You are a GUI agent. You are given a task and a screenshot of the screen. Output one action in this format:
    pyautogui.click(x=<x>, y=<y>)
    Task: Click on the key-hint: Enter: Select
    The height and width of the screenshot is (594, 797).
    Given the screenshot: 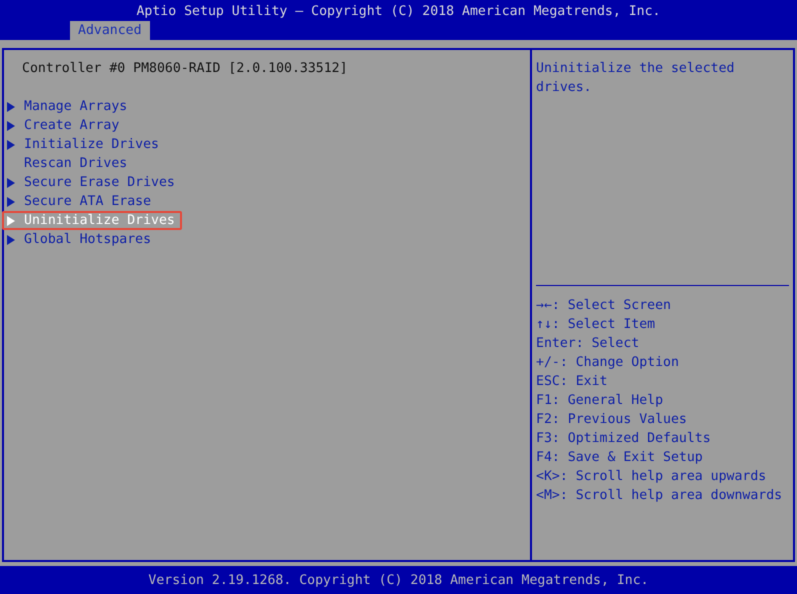 What is the action you would take?
    pyautogui.click(x=588, y=344)
    